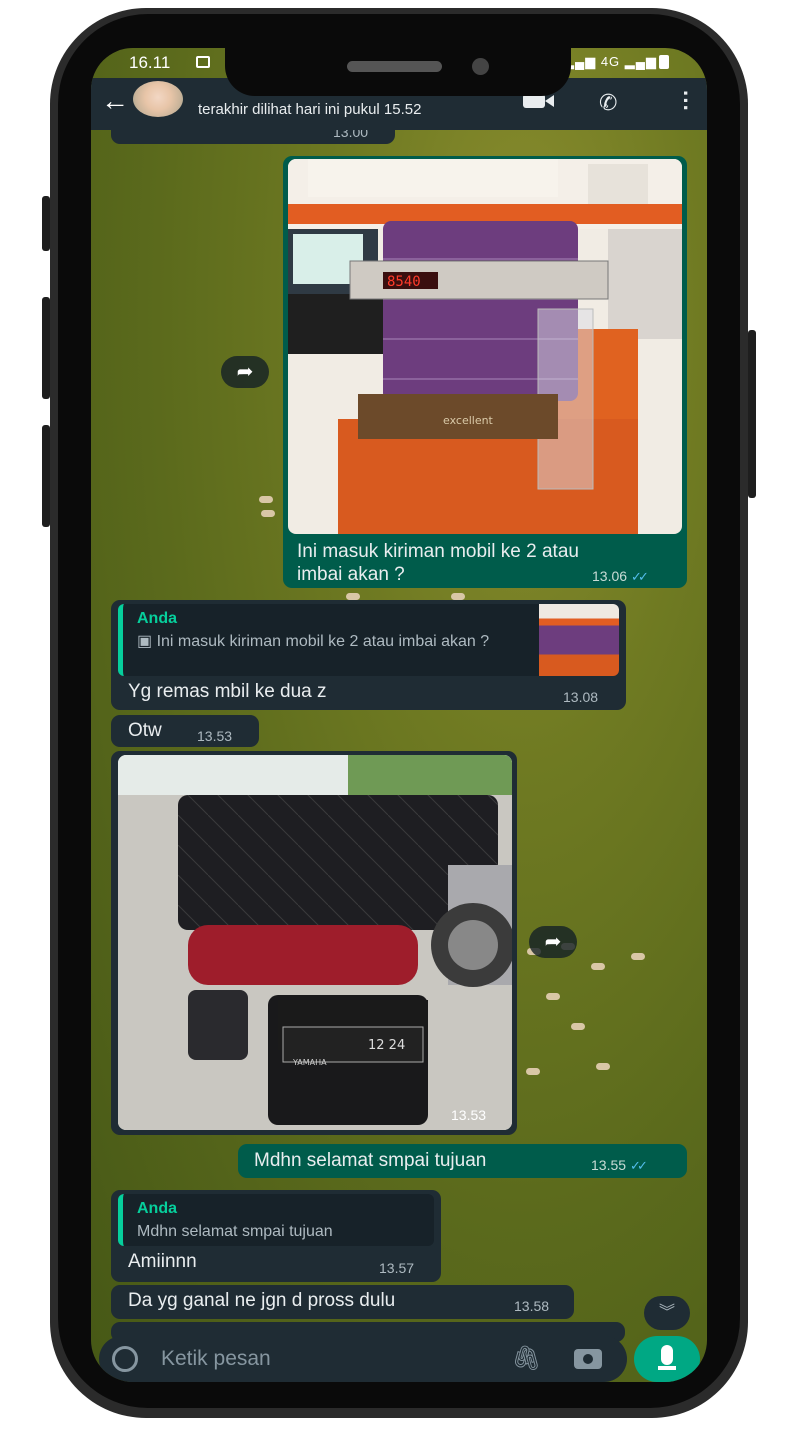 This screenshot has height=1429, width=796. I want to click on message-text: Yg remas mbil ke dua z, so click(227, 691).